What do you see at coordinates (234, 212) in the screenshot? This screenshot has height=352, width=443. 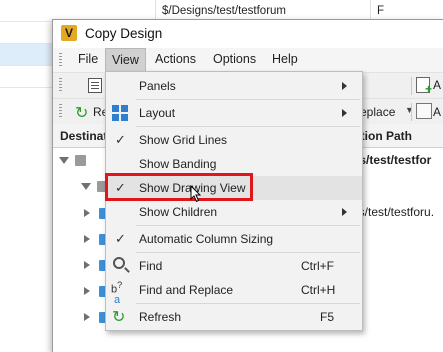 I see `menu-item-show-children: Show Children` at bounding box center [234, 212].